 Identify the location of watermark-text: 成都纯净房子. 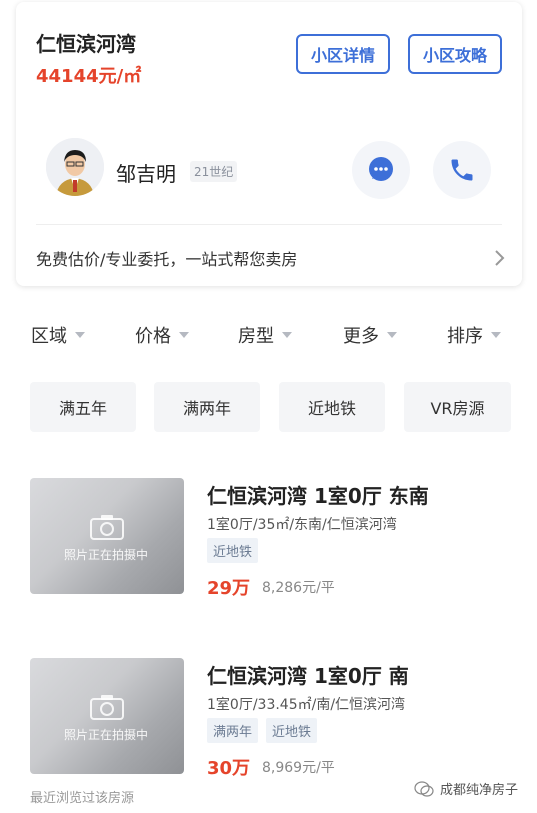
(479, 790).